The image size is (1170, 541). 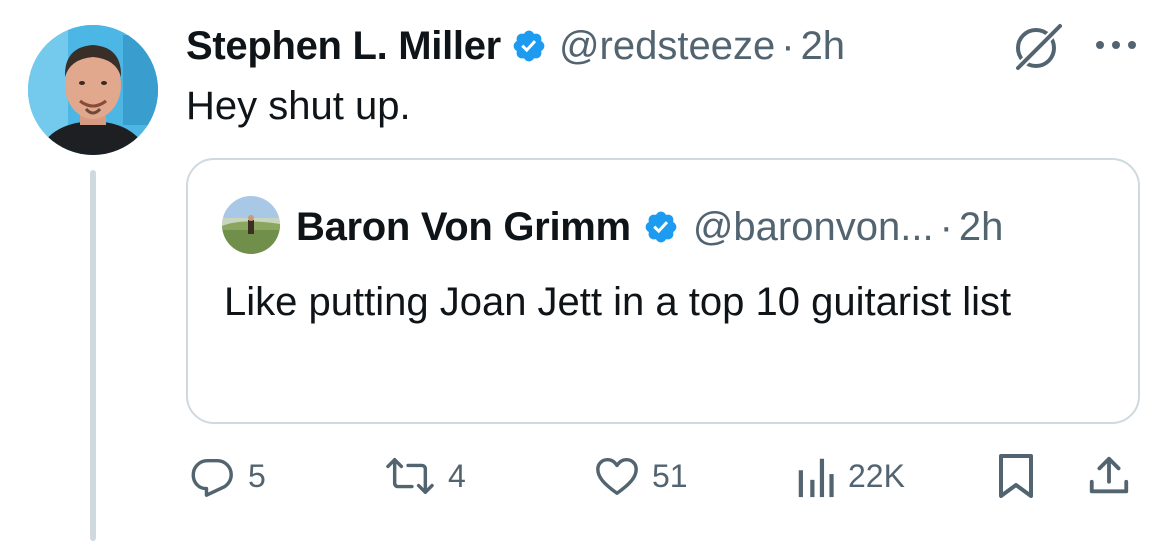 What do you see at coordinates (667, 46) in the screenshot?
I see `author-handle: @redsteeze` at bounding box center [667, 46].